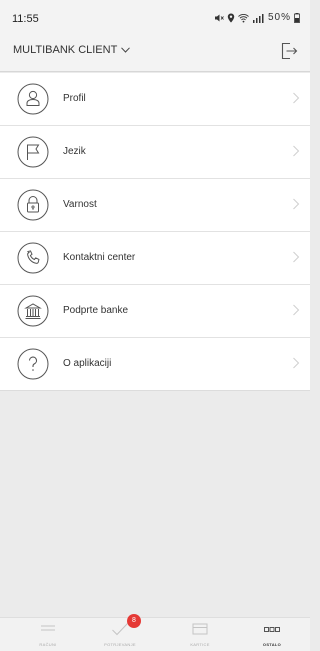  What do you see at coordinates (48, 644) in the screenshot?
I see `nav-label: RAČUNI` at bounding box center [48, 644].